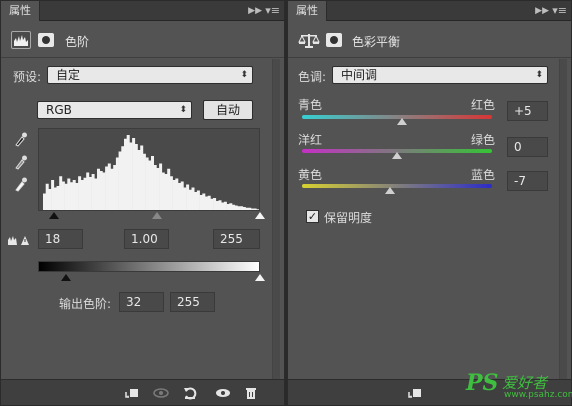 This screenshot has height=406, width=572. What do you see at coordinates (192, 302) in the screenshot?
I see `output-white-field: 255` at bounding box center [192, 302].